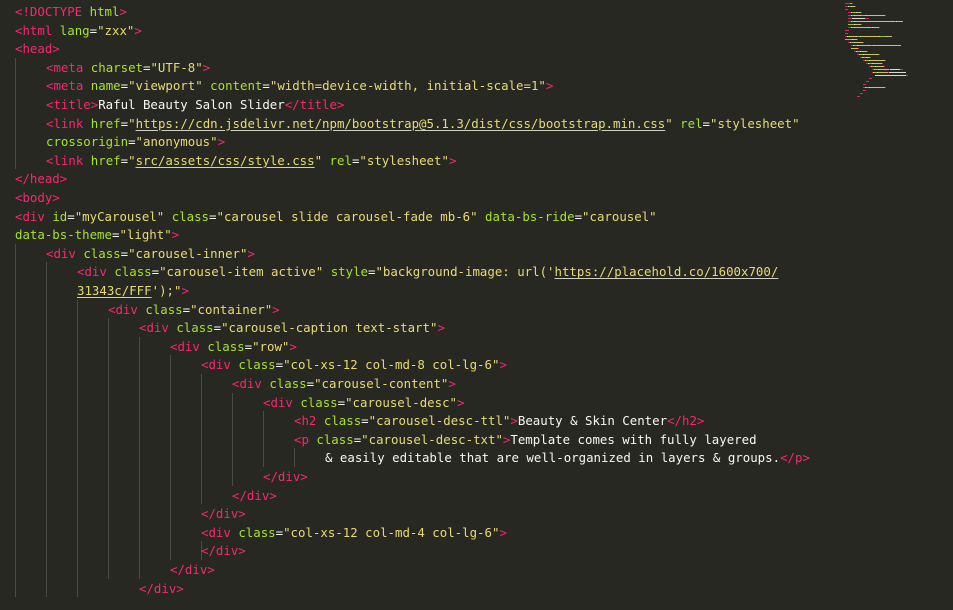 Image resolution: width=953 pixels, height=610 pixels. Describe the element at coordinates (37, 197) in the screenshot. I see `code-line: <body>` at that location.